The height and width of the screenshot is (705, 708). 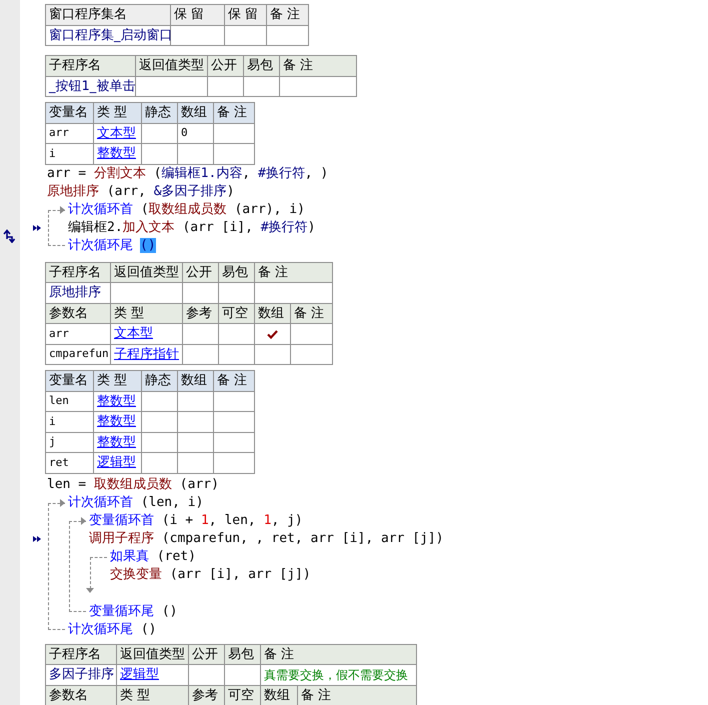 What do you see at coordinates (70, 154) in the screenshot?
I see `table-cell: i` at bounding box center [70, 154].